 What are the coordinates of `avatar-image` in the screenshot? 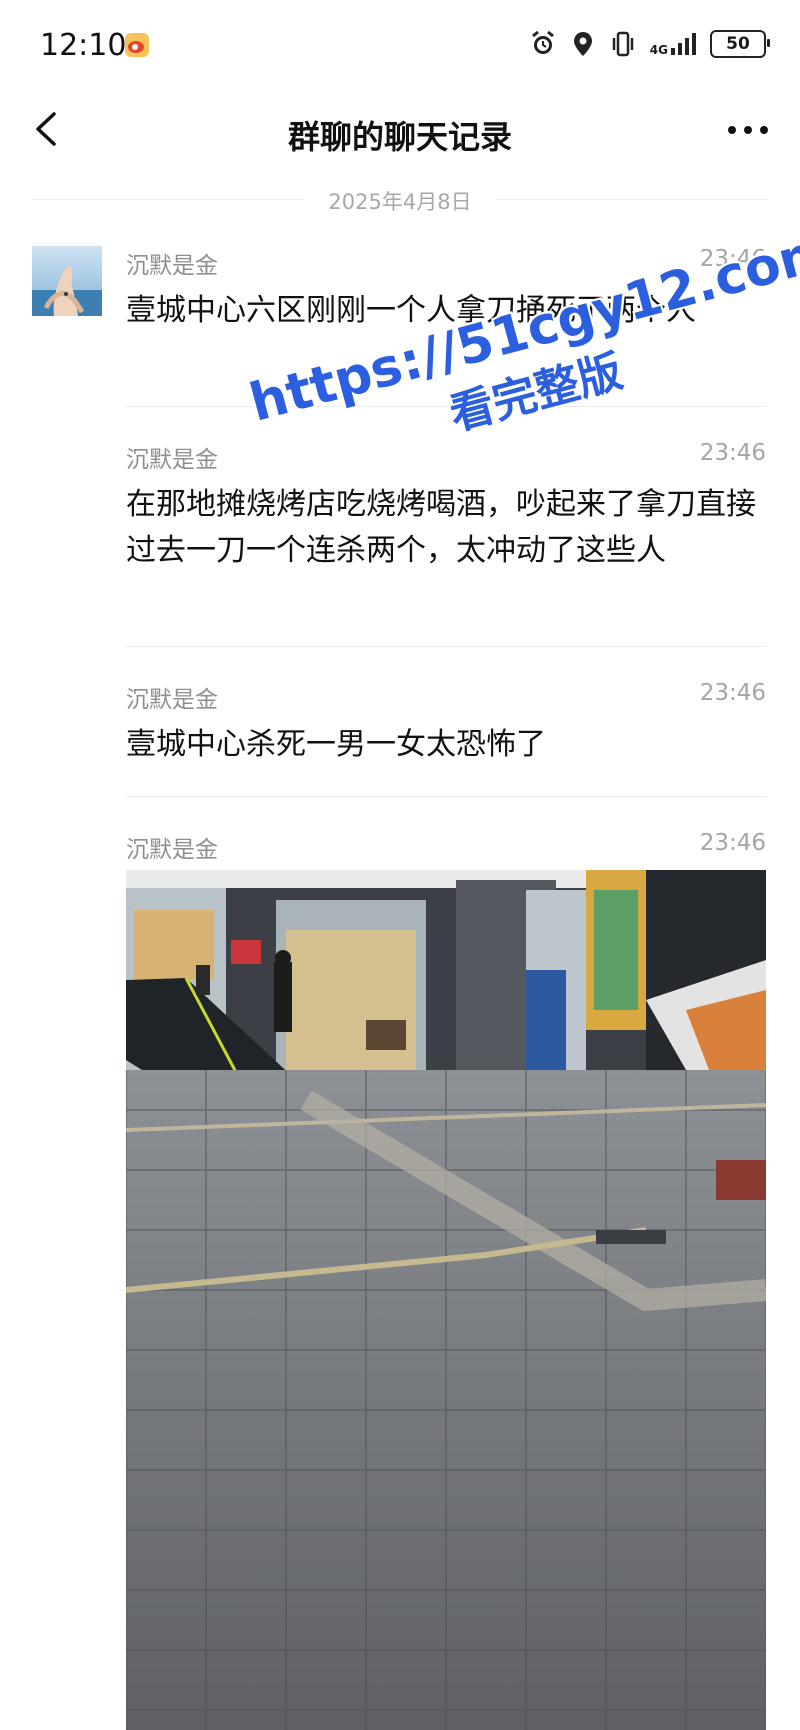 It's located at (67, 281).